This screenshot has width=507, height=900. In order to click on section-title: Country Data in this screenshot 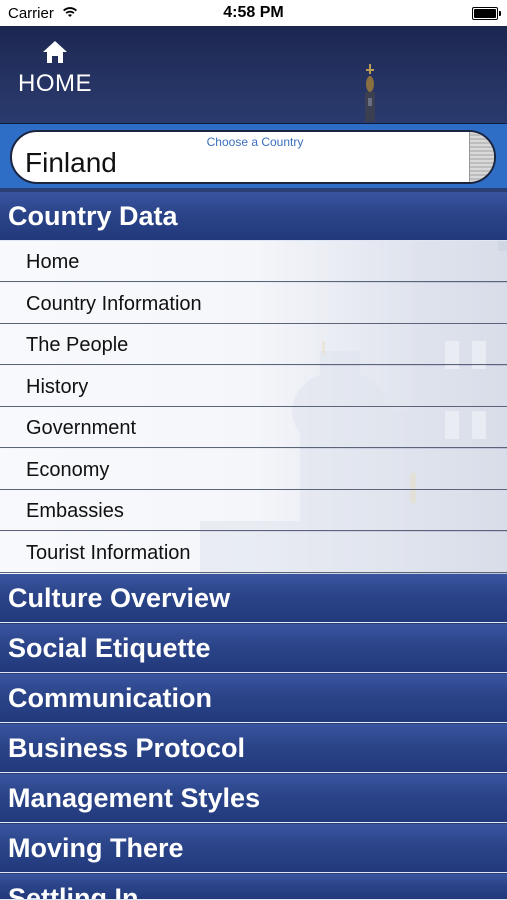, I will do `click(93, 216)`.